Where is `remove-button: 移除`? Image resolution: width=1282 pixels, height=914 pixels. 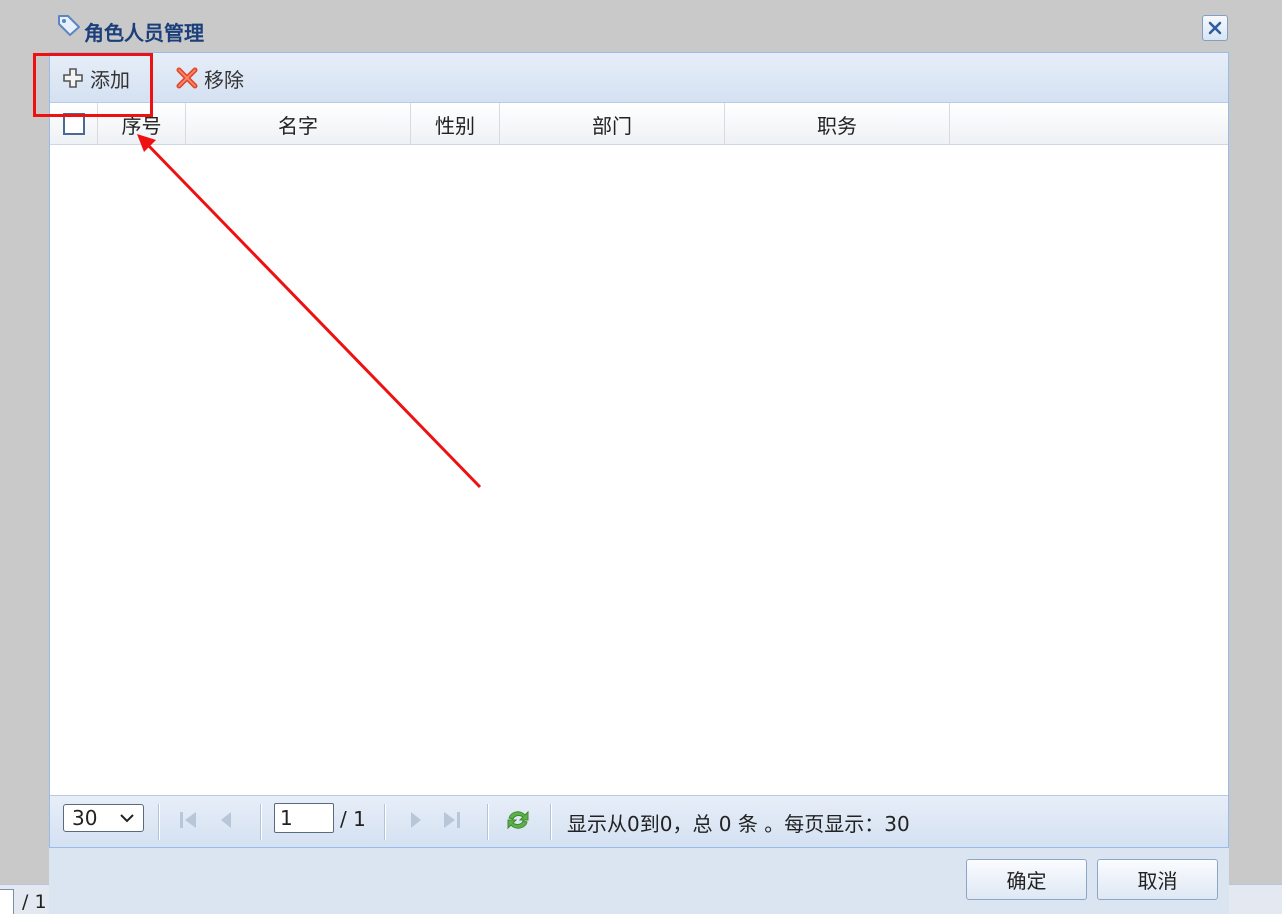 remove-button: 移除 is located at coordinates (209, 78).